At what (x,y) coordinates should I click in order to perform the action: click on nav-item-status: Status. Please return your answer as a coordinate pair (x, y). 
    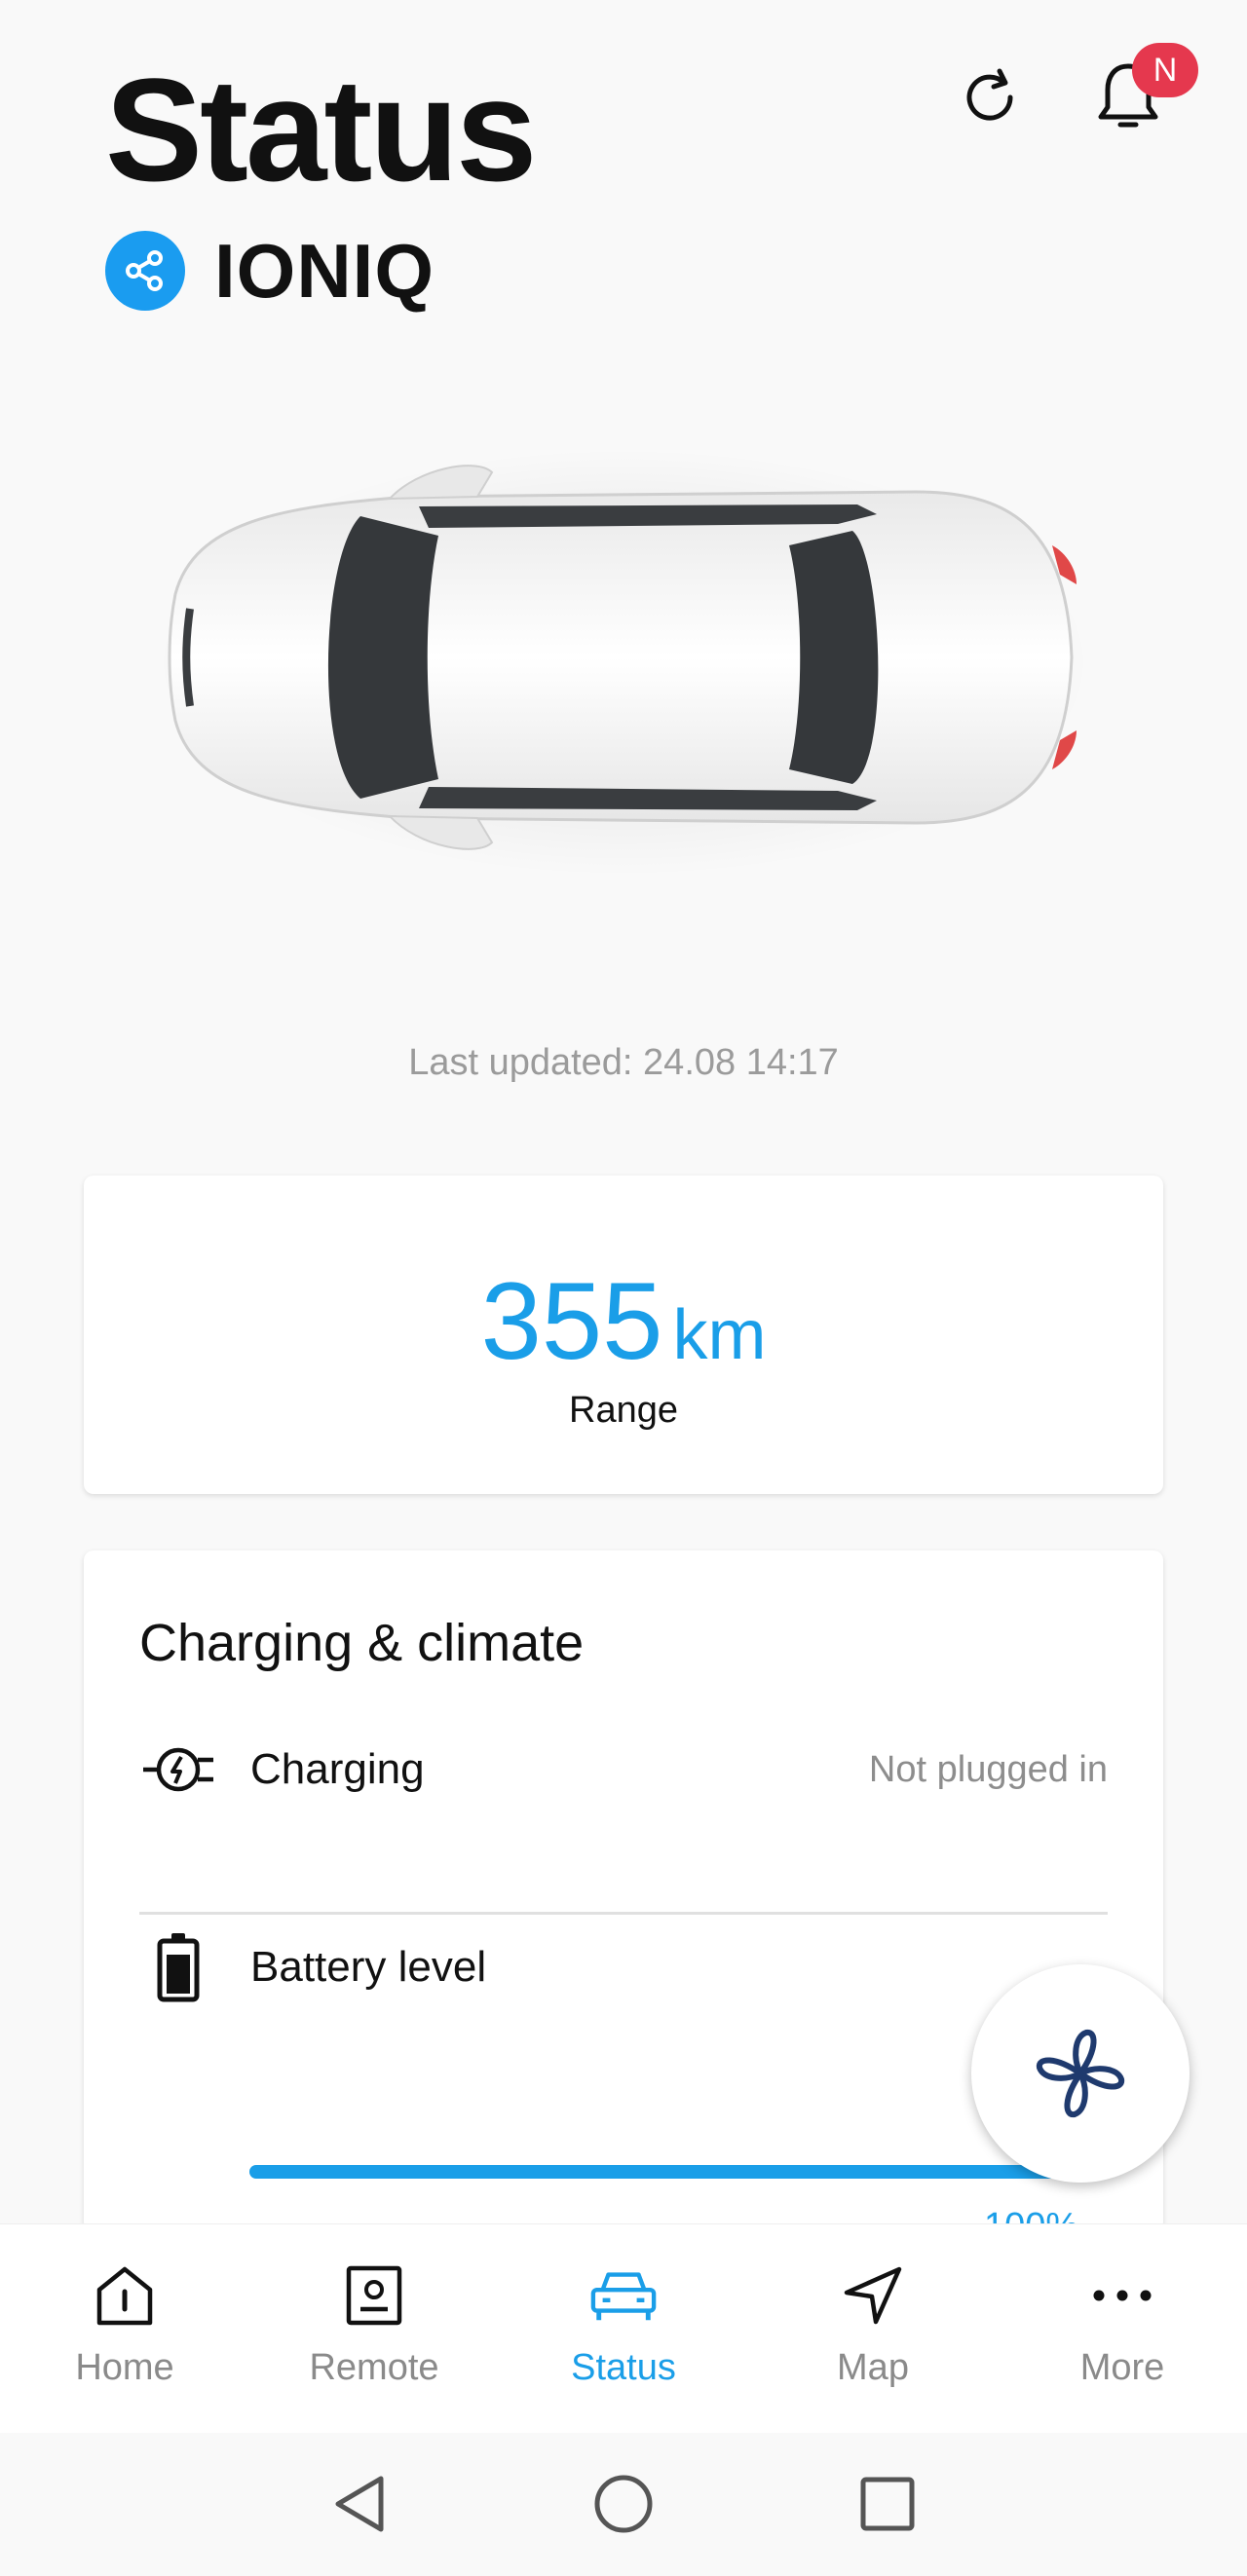
    Looking at the image, I should click on (623, 2328).